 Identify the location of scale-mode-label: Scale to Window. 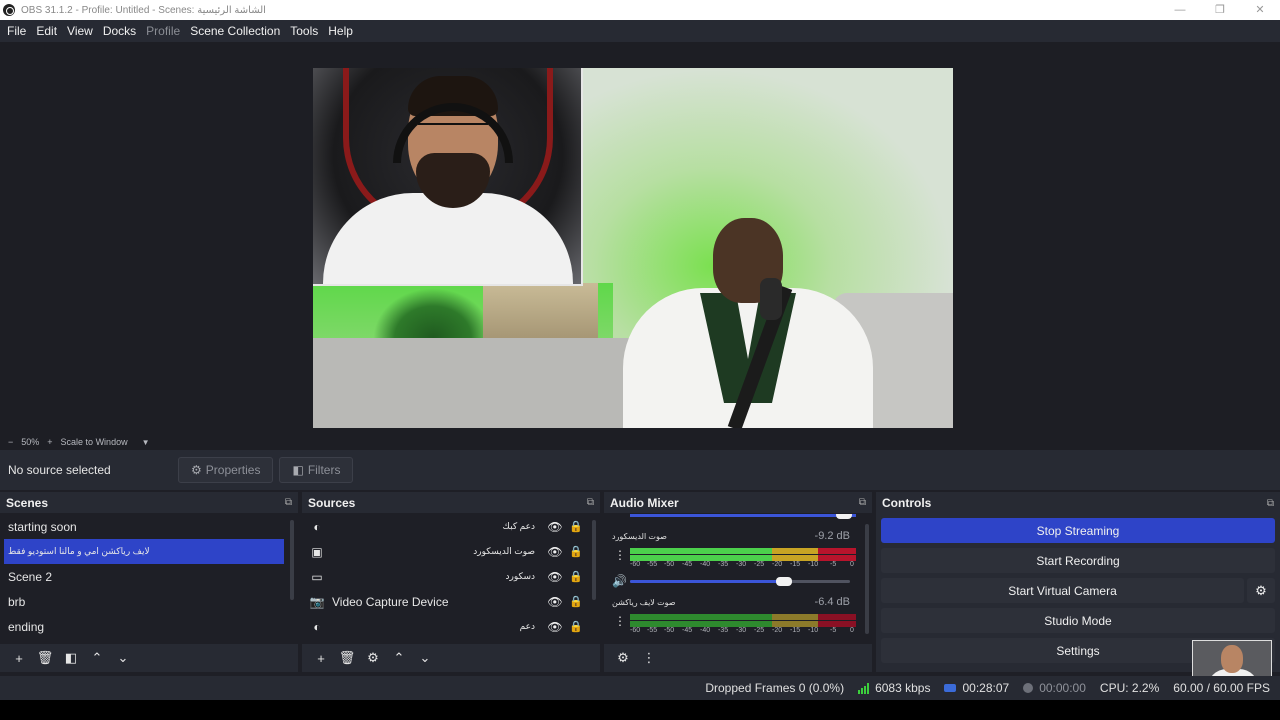
(94, 442).